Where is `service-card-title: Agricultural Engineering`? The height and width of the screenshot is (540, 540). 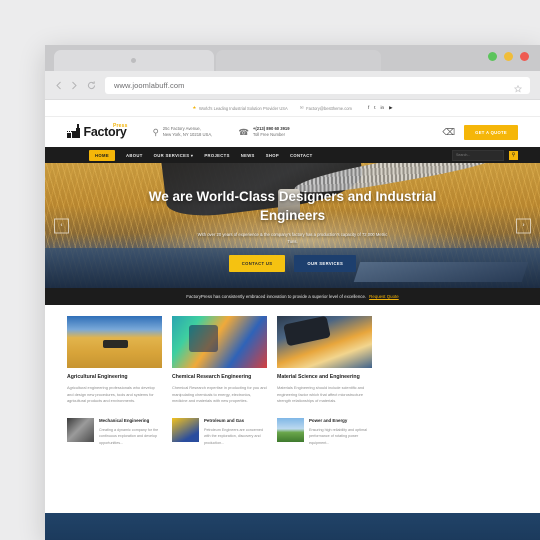 service-card-title: Agricultural Engineering is located at coordinates (97, 377).